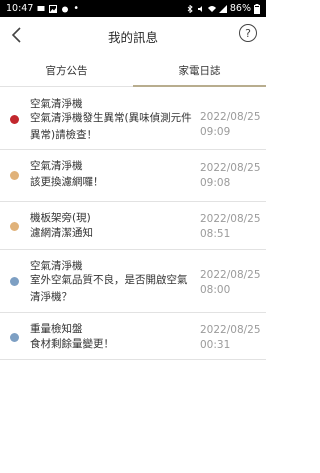 The image size is (320, 473). What do you see at coordinates (56, 329) in the screenshot?
I see `message-device: 重量檢知盤` at bounding box center [56, 329].